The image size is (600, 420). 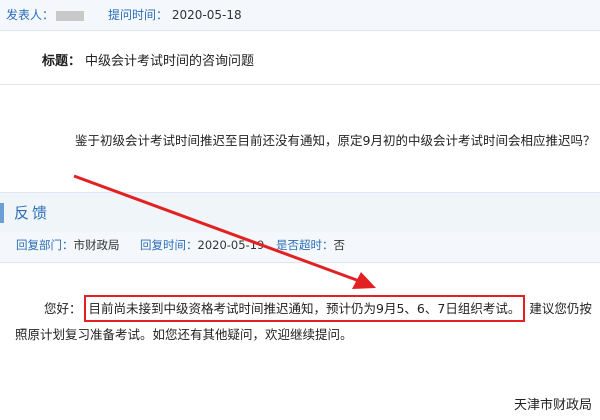 I want to click on highlighted-answer: 目前尚未接到中级资格考试时间推迟通知，预计仍为9月5、6、7日组织考试。, so click(x=304, y=308).